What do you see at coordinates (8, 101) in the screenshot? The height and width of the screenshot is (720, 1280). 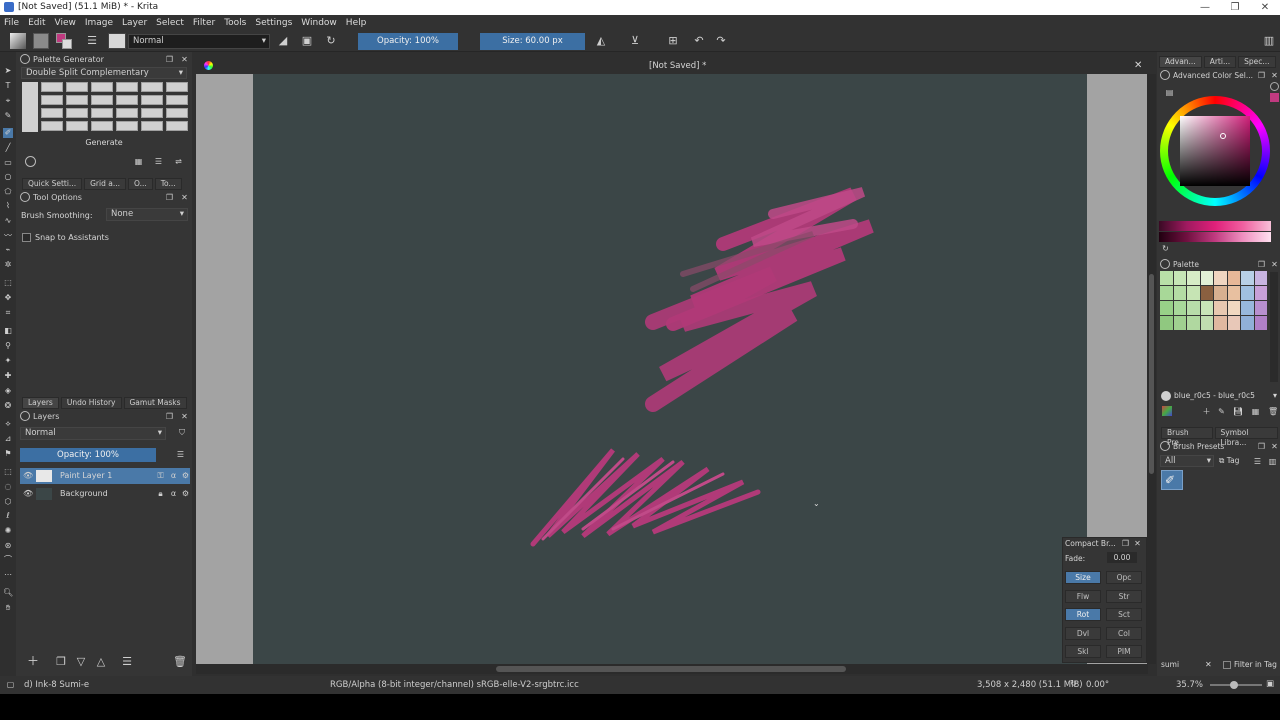 I see `edit-shapes-tool-icon: ⌖` at bounding box center [8, 101].